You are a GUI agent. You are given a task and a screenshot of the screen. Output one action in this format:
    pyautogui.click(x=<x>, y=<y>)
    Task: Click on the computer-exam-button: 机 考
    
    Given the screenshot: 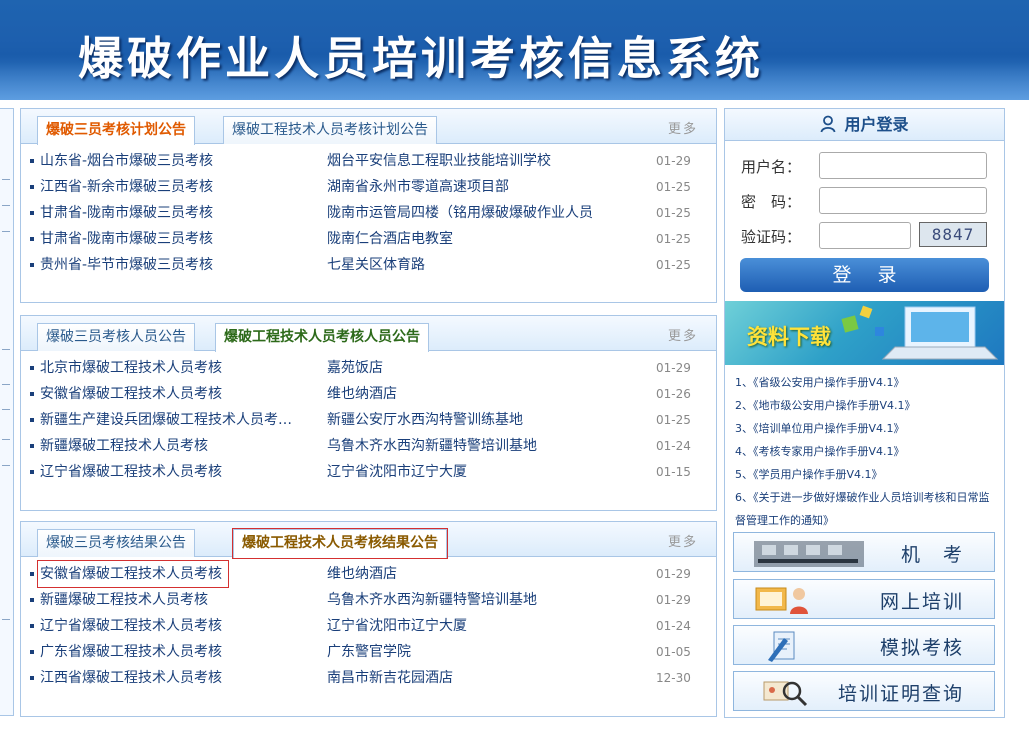 What is the action you would take?
    pyautogui.click(x=864, y=552)
    